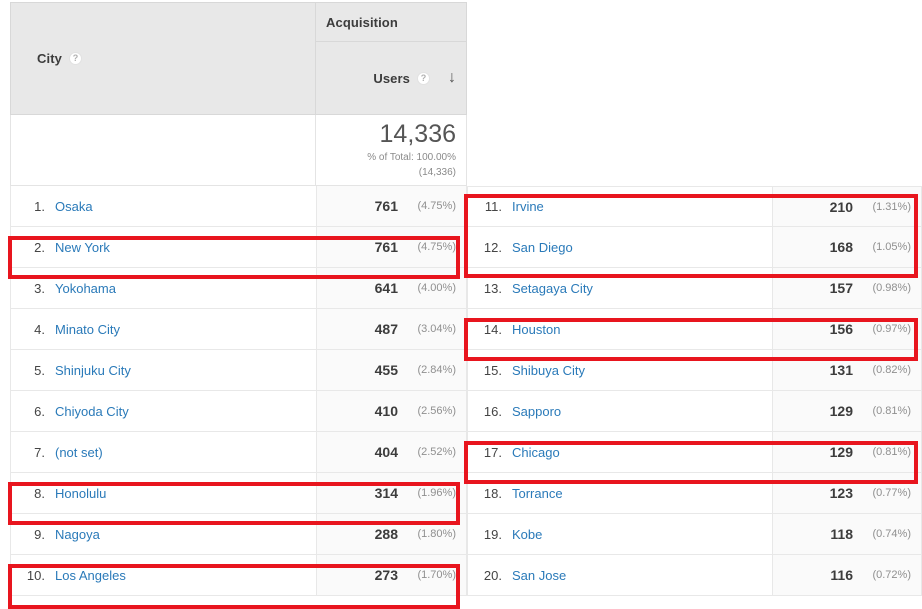 The image size is (922, 609). I want to click on city-link: Yokohama, so click(85, 288).